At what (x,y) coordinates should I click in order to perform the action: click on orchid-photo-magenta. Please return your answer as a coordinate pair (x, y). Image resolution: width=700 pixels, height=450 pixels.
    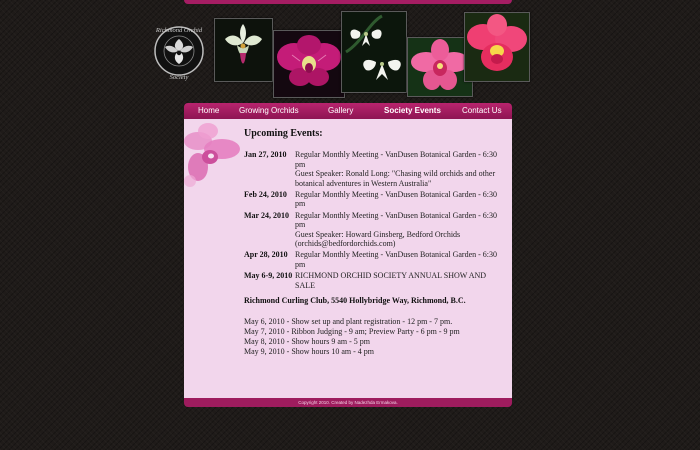
    Looking at the image, I should click on (309, 64).